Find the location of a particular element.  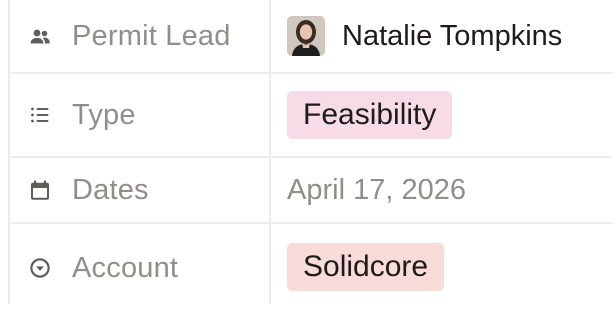

person-name: Natalie Tompkins is located at coordinates (452, 35).